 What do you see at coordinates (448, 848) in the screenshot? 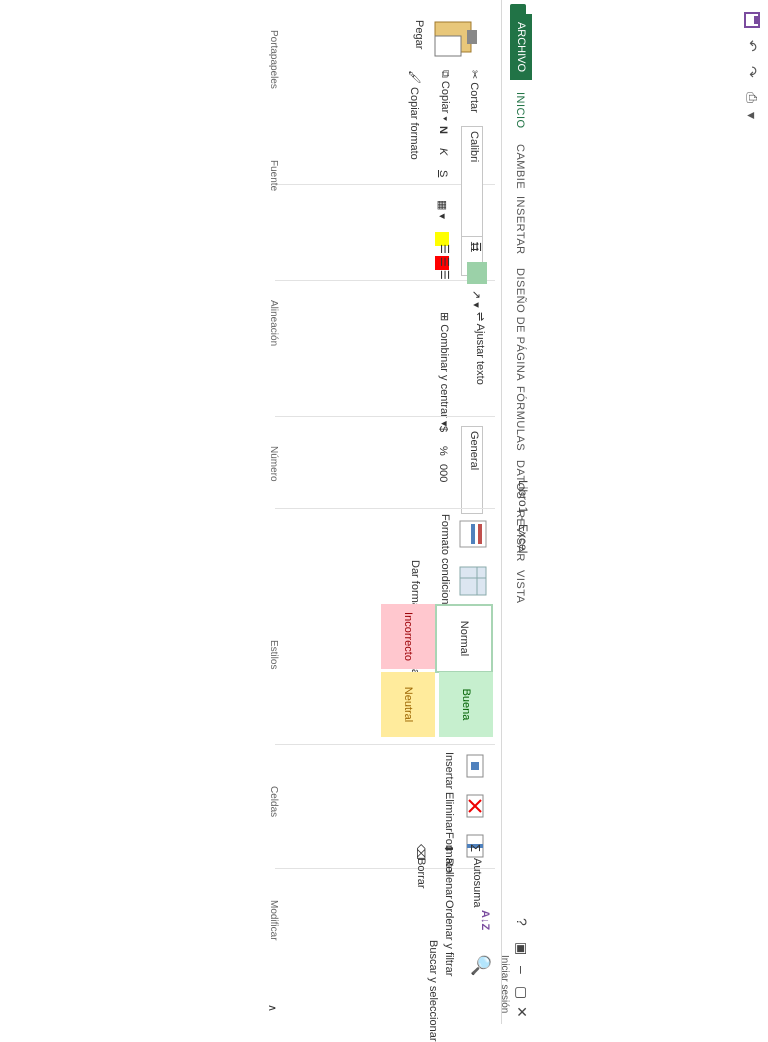
I see `fill-icon: ⬇` at bounding box center [448, 848].